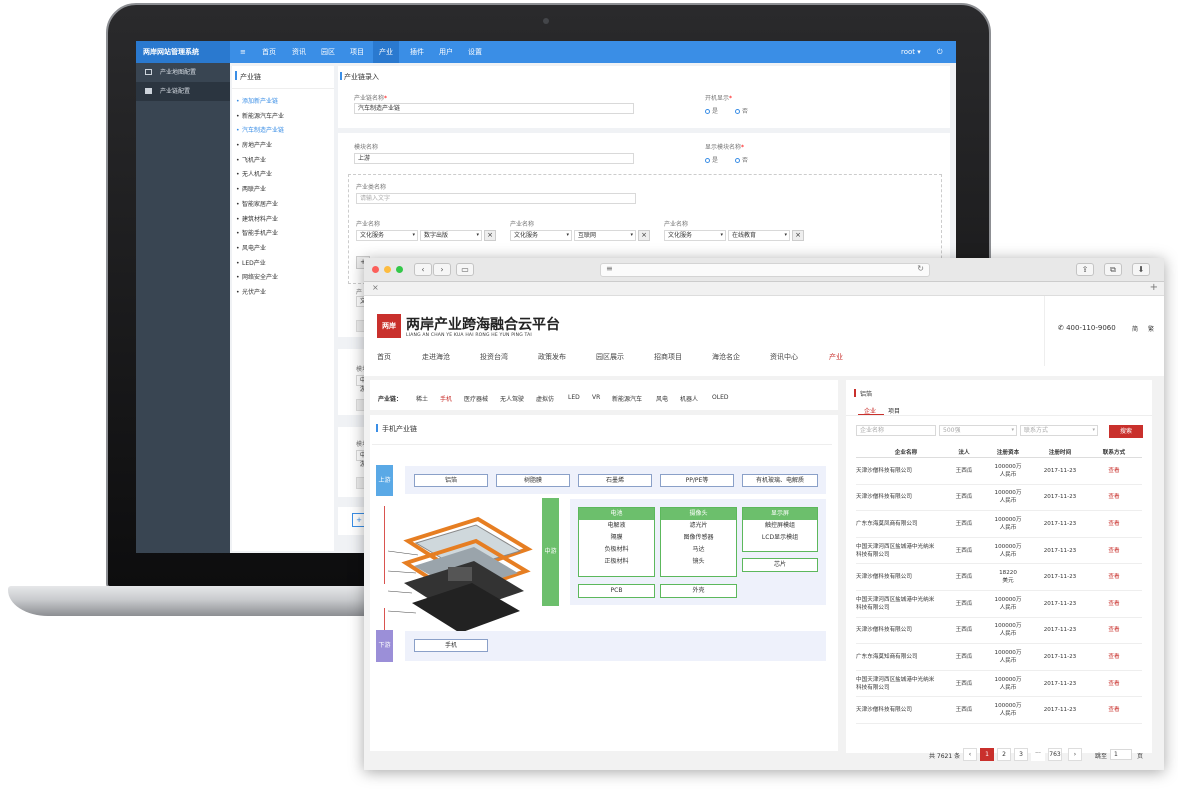 This screenshot has height=800, width=1178. Describe the element at coordinates (283, 220) in the screenshot. I see `tree-item: 建筑材料产业` at that location.